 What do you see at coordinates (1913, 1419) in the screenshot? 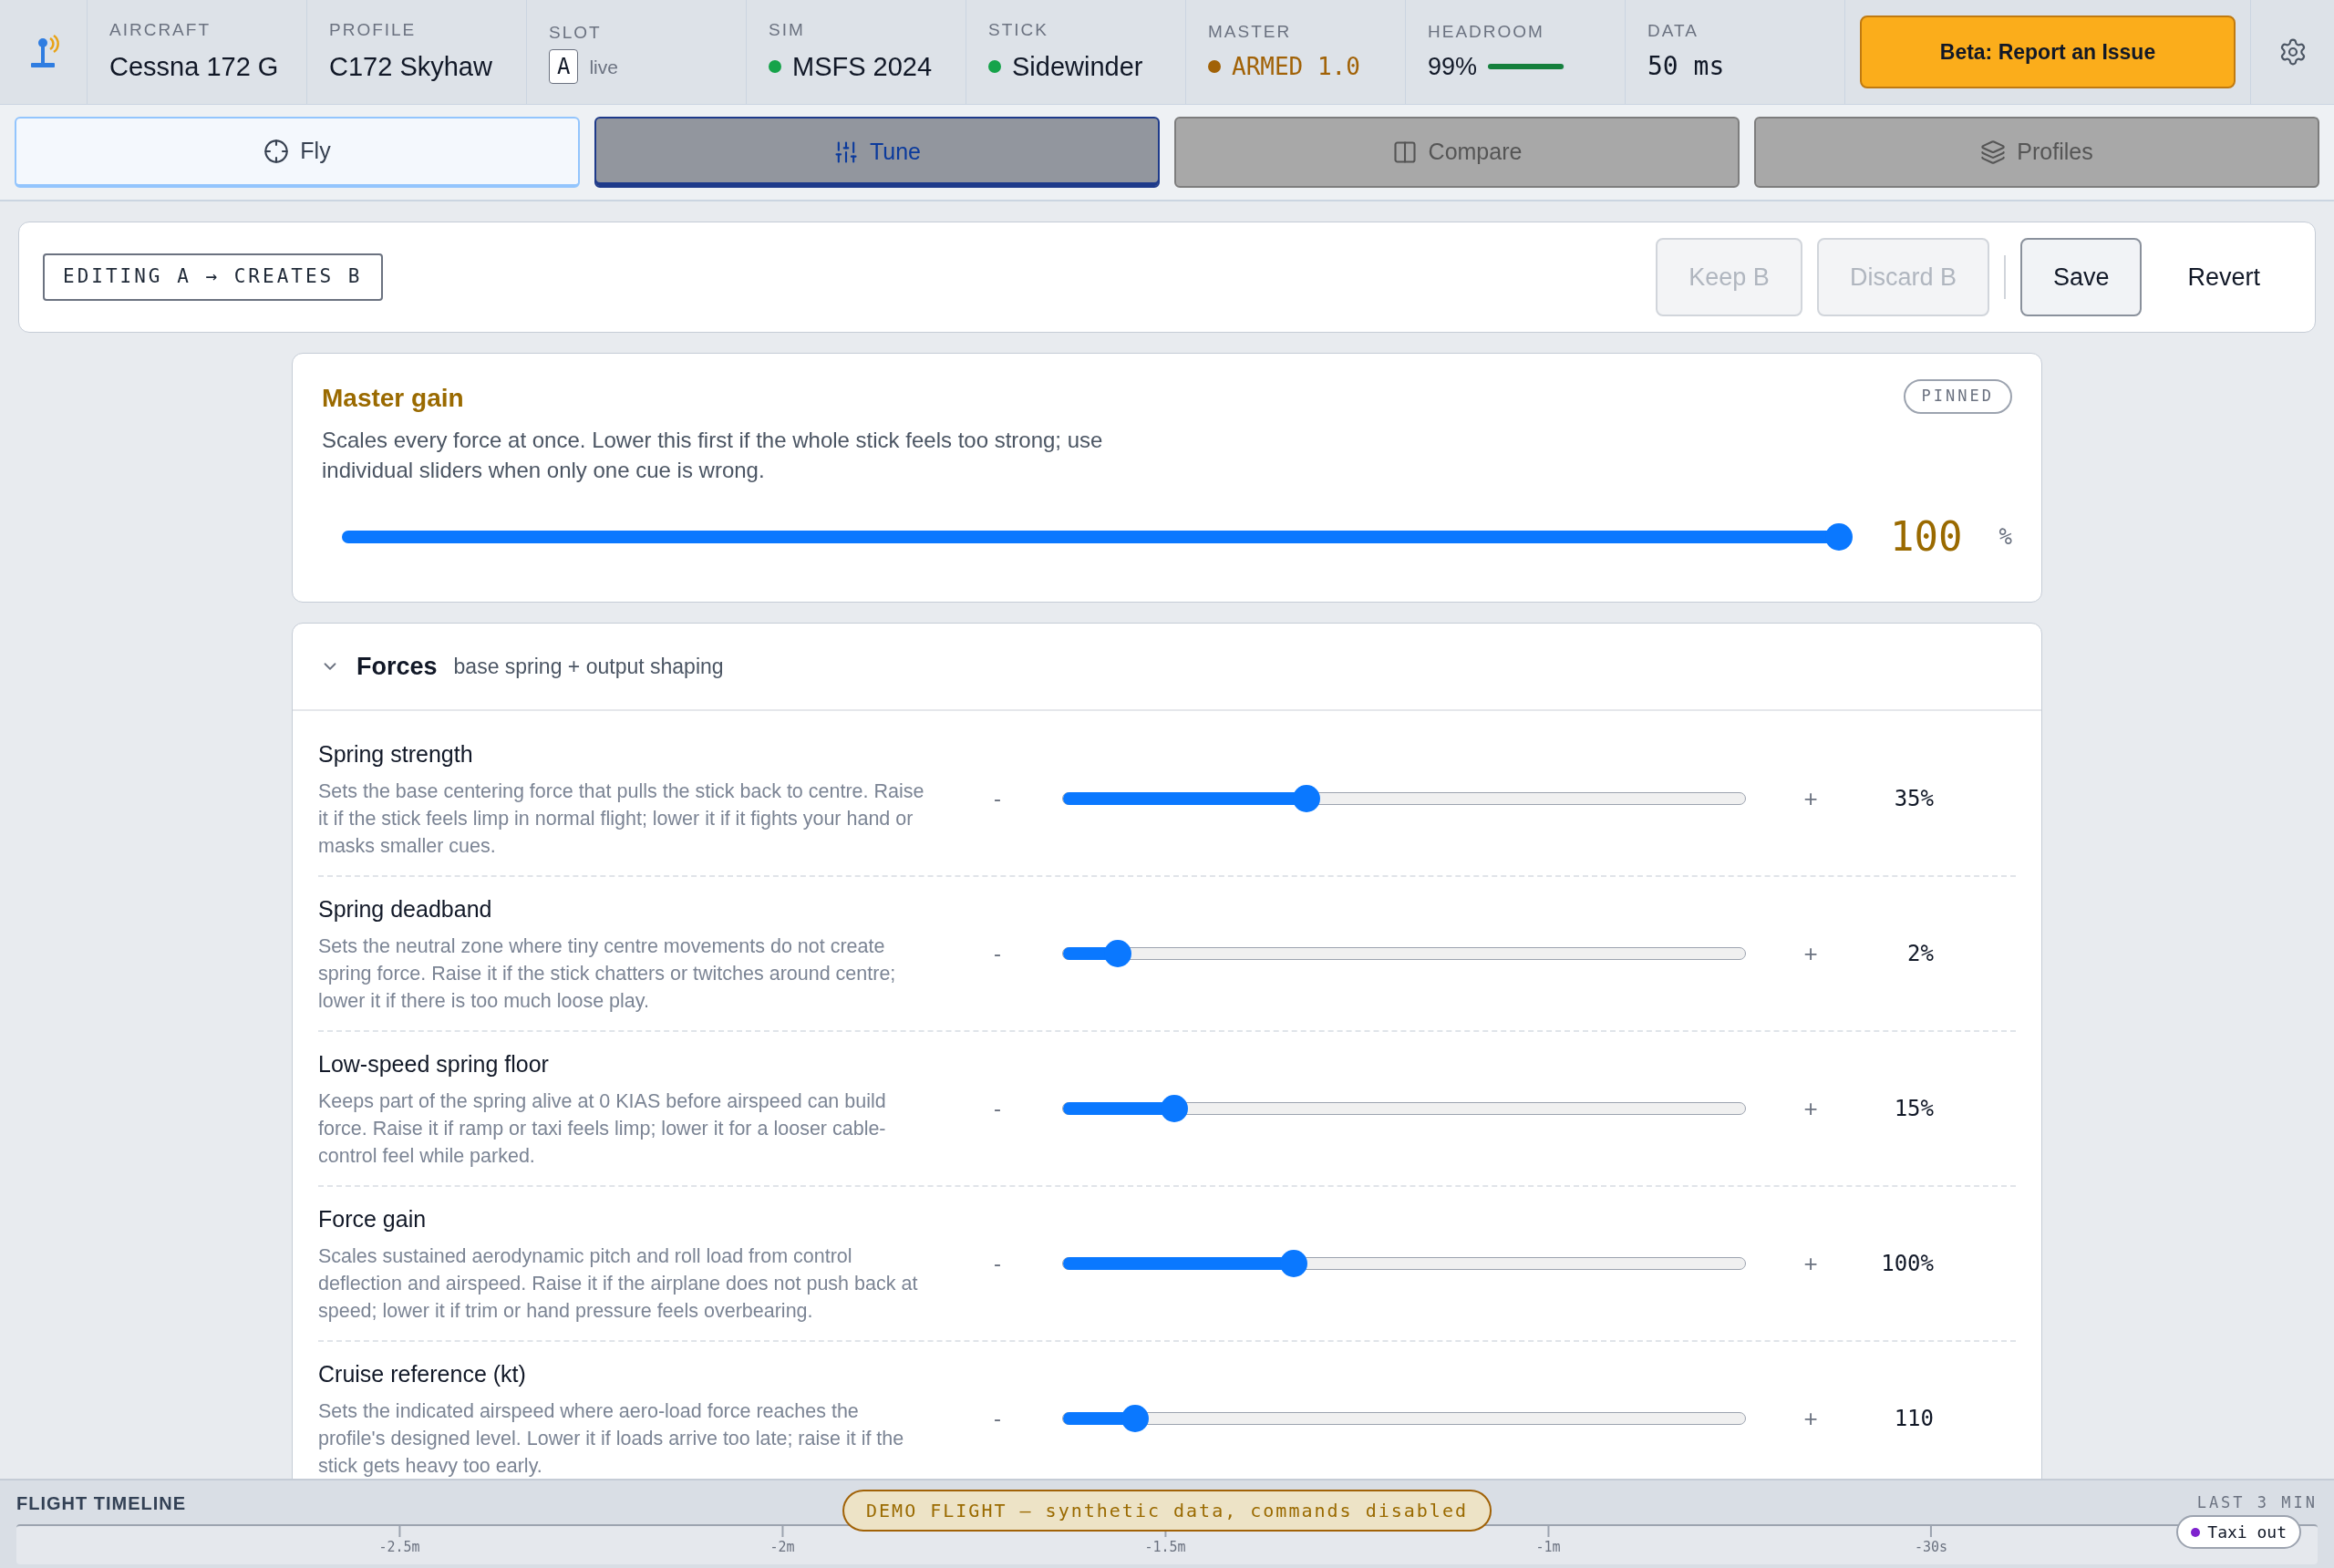
I see `setting-value: 110` at bounding box center [1913, 1419].